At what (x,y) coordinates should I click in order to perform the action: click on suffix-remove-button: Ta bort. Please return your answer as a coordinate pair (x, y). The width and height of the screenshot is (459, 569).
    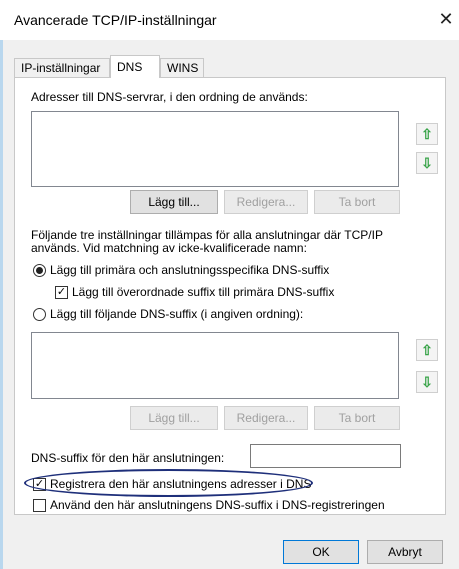
    Looking at the image, I should click on (357, 418).